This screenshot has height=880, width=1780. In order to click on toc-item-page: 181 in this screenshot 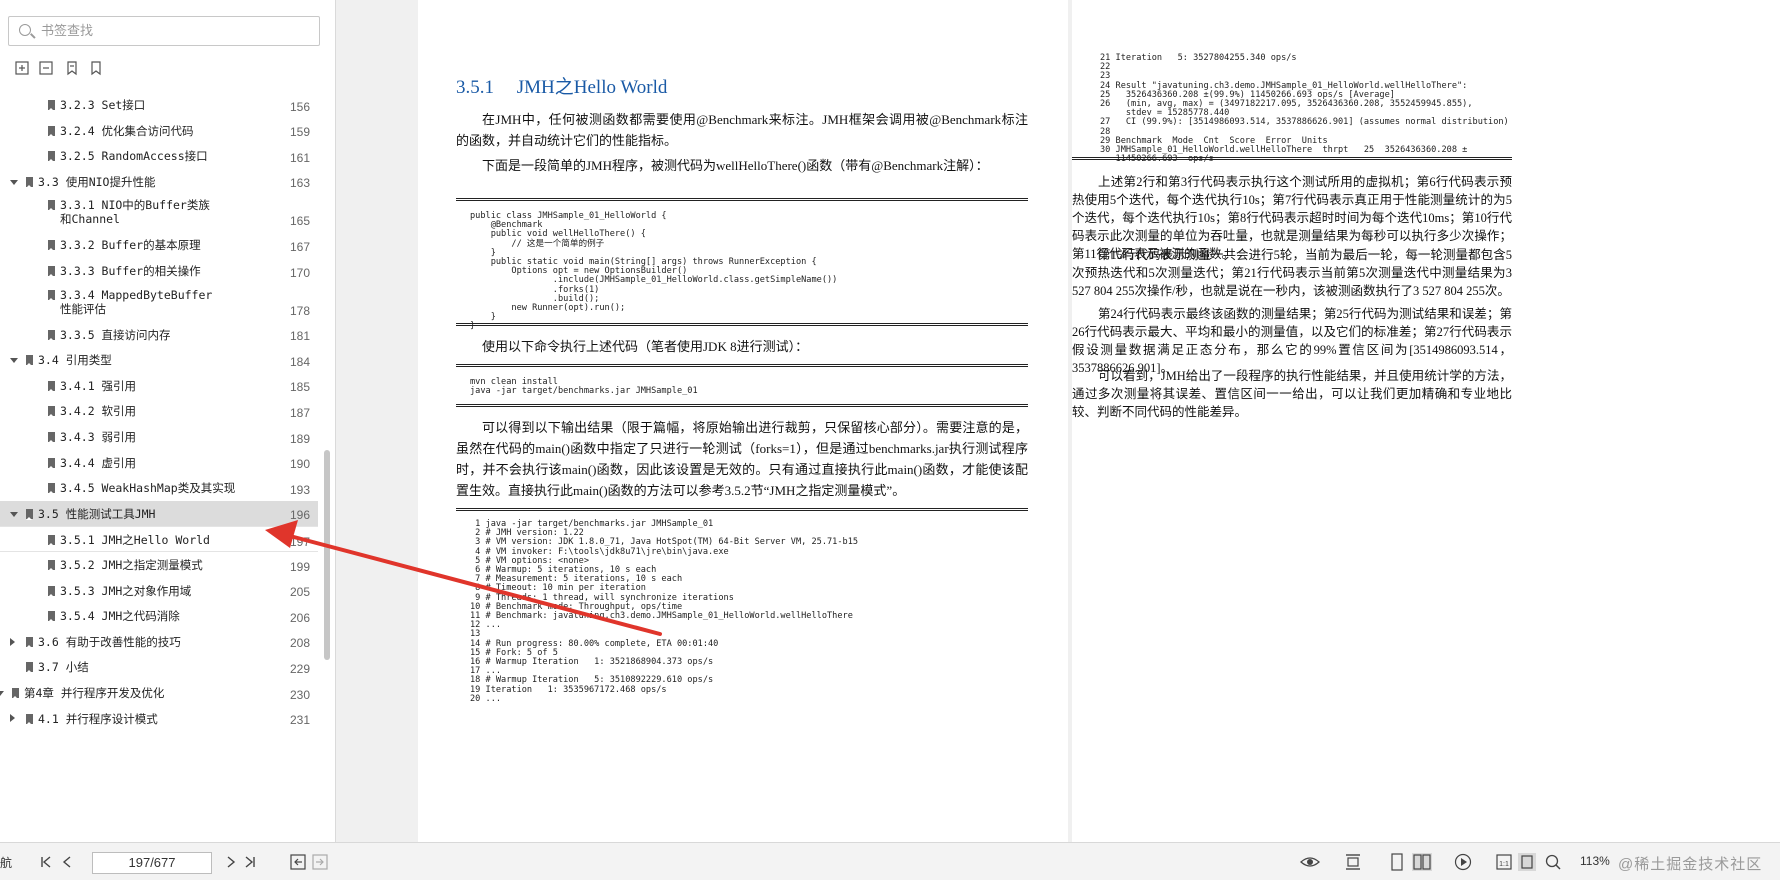, I will do `click(299, 336)`.